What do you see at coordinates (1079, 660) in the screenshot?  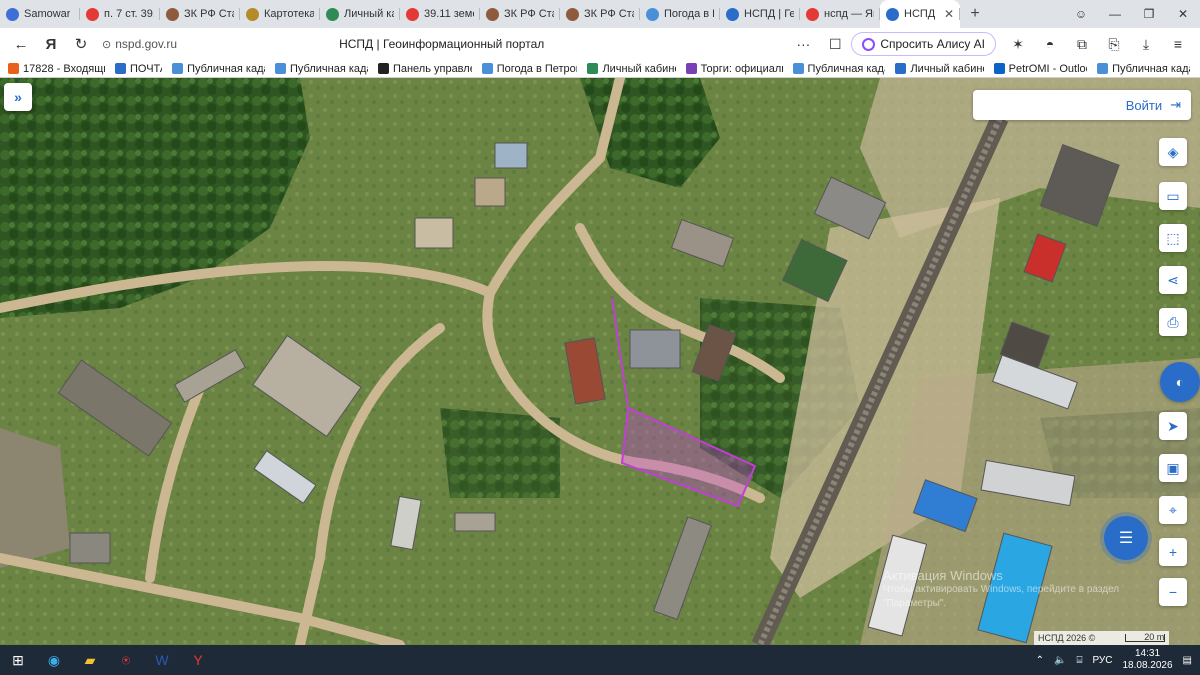 I see `network-icon: ⌸` at bounding box center [1079, 660].